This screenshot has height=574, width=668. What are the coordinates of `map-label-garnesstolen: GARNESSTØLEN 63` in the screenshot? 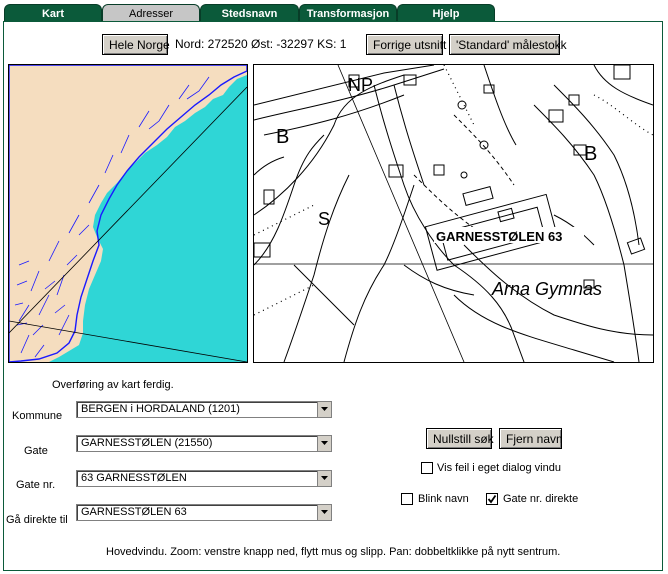 It's located at (499, 236).